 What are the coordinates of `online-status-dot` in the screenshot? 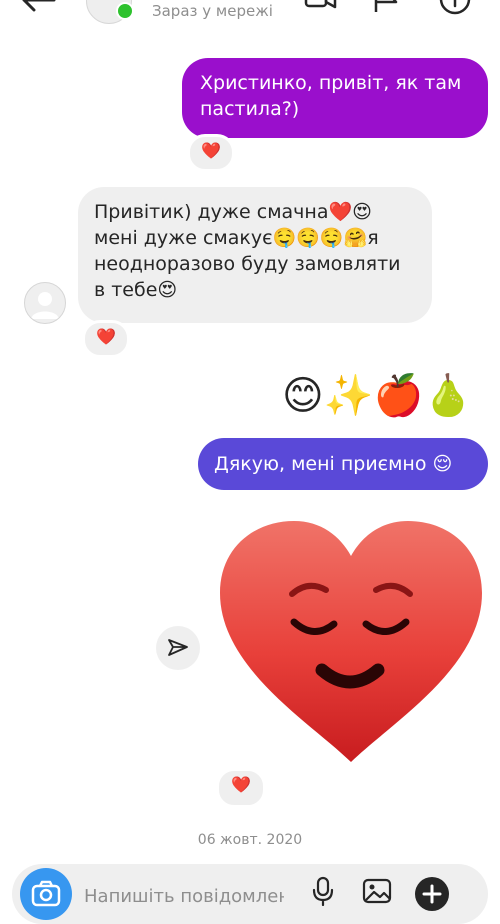 It's located at (125, 11).